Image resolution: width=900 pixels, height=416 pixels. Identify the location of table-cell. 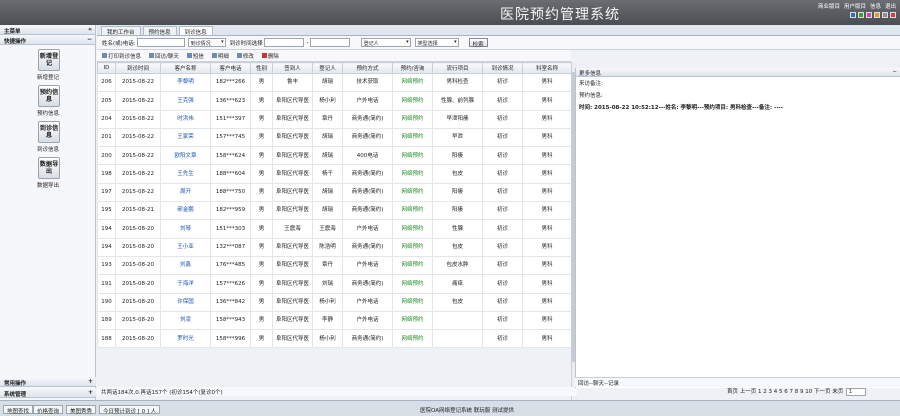
(457, 320).